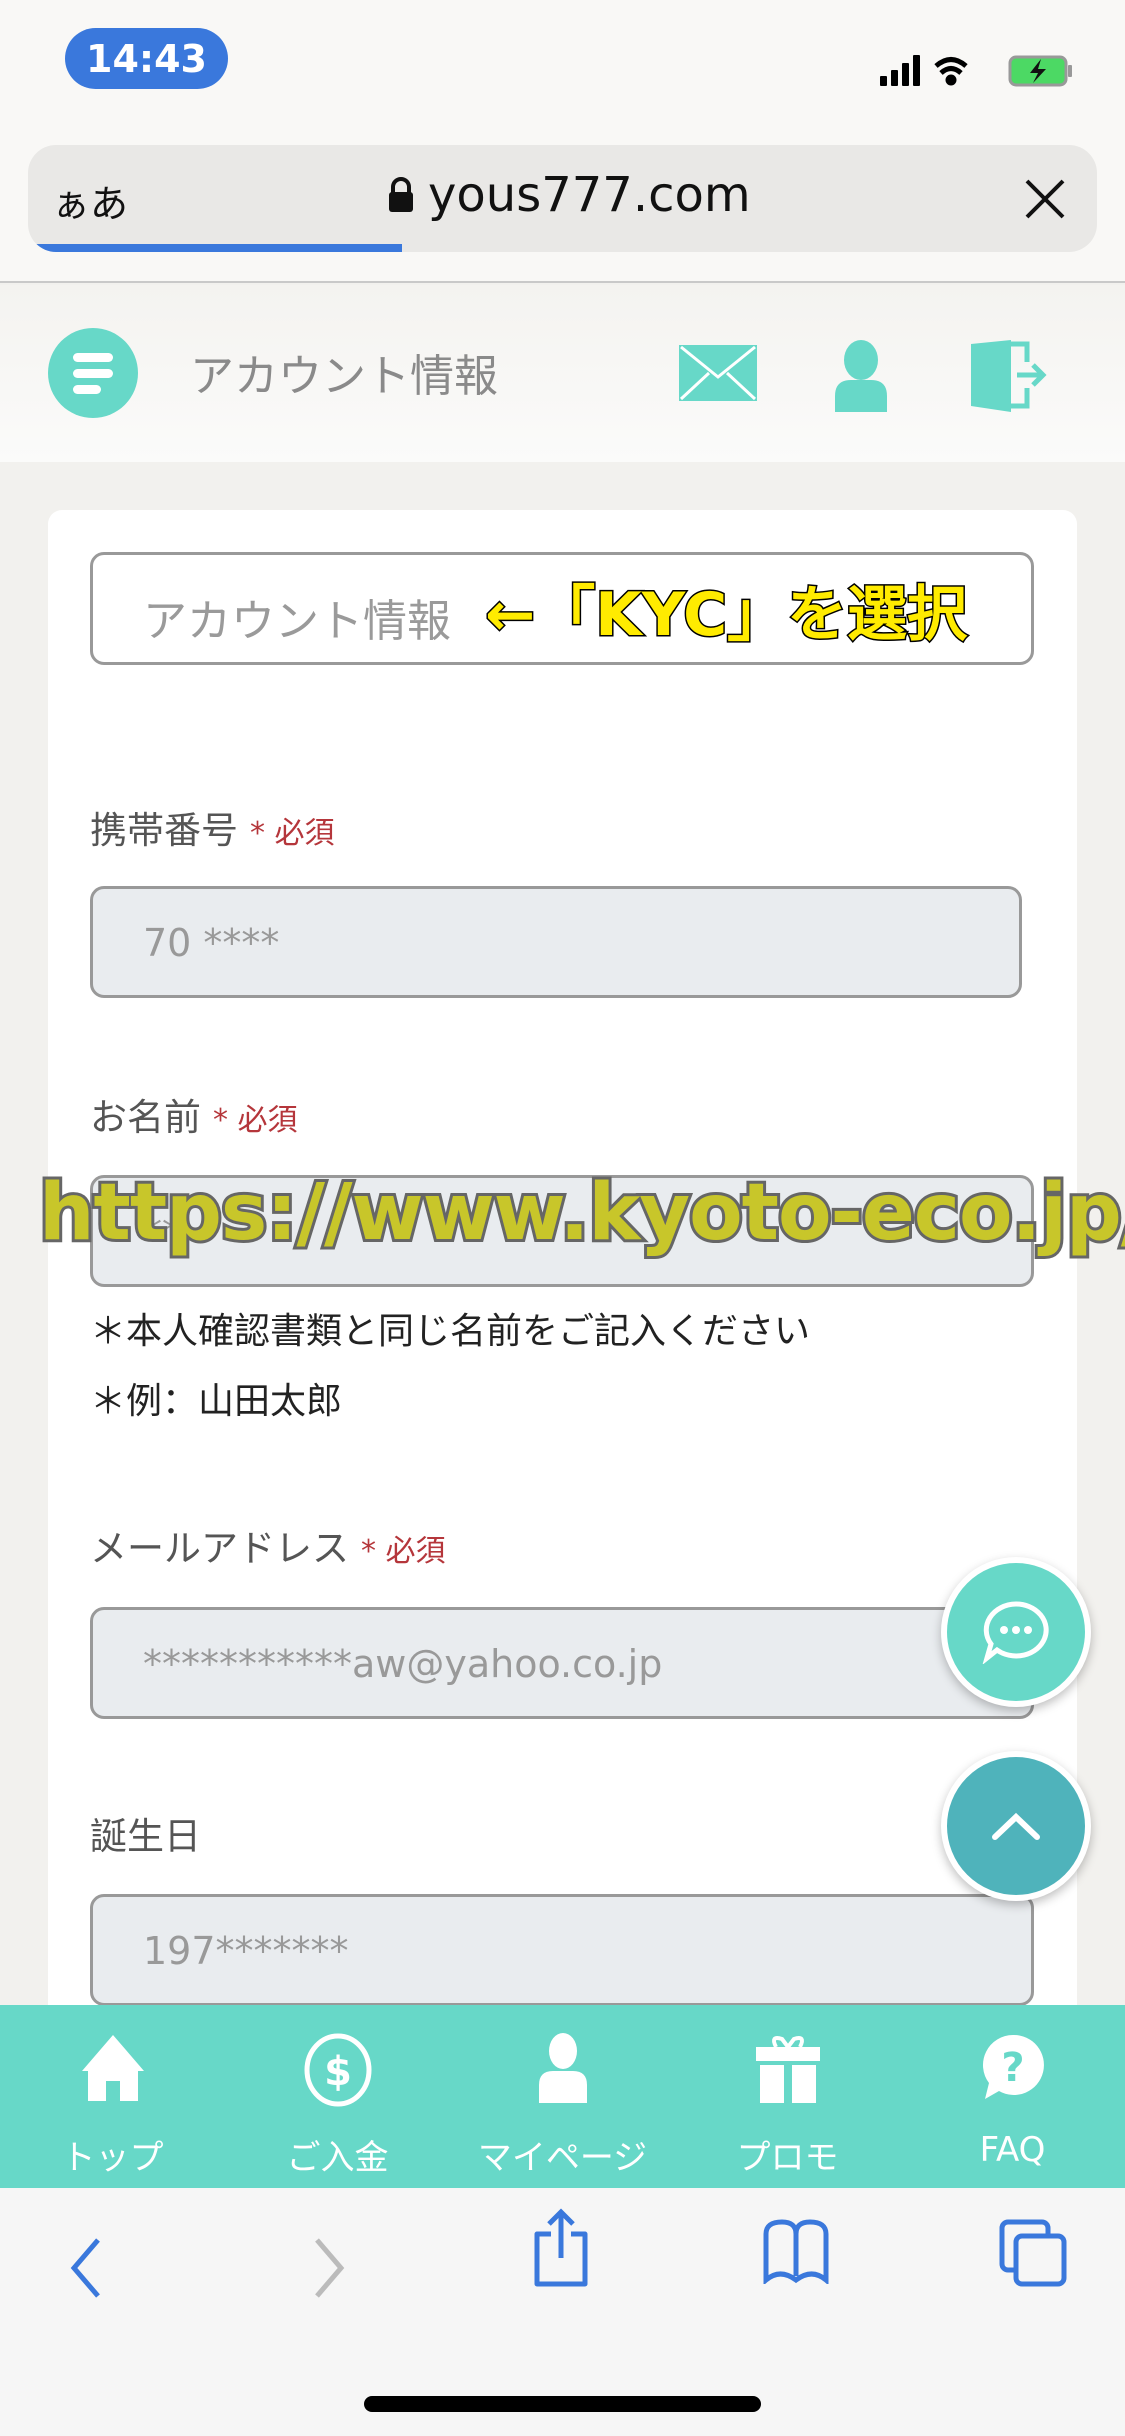 The height and width of the screenshot is (2436, 1125). Describe the element at coordinates (90, 200) in the screenshot. I see `reader-options-button: ぁあ` at that location.